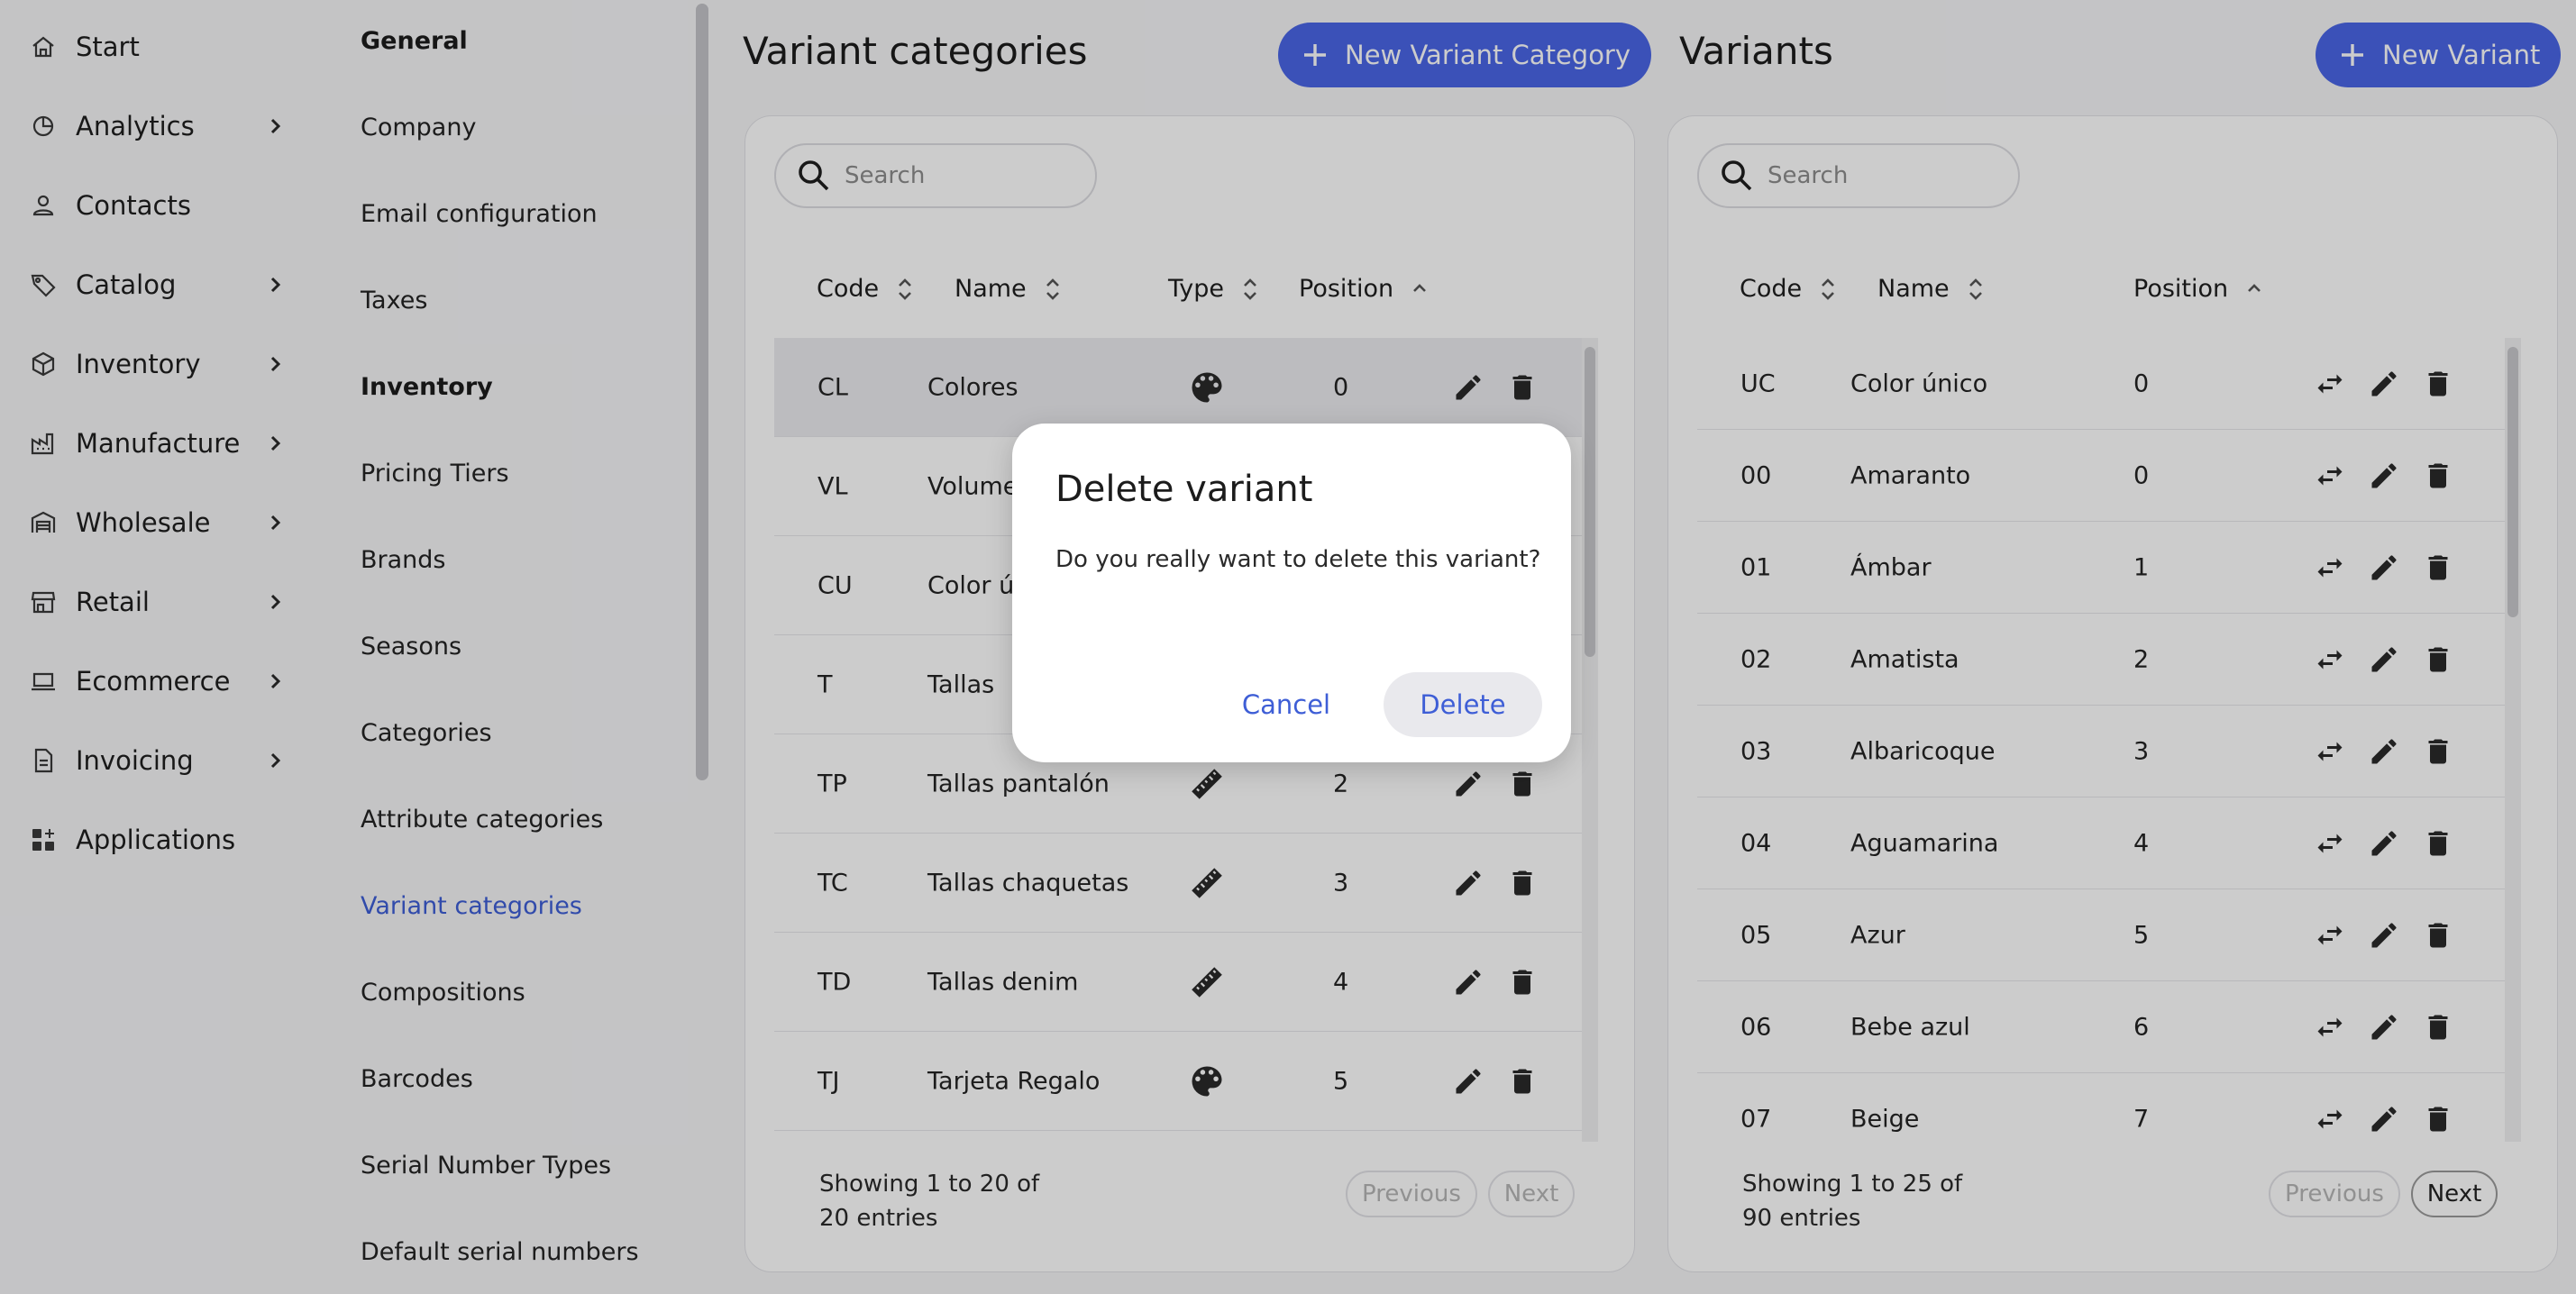 The width and height of the screenshot is (2576, 1294). What do you see at coordinates (1463, 705) in the screenshot?
I see `delete-button: Delete` at bounding box center [1463, 705].